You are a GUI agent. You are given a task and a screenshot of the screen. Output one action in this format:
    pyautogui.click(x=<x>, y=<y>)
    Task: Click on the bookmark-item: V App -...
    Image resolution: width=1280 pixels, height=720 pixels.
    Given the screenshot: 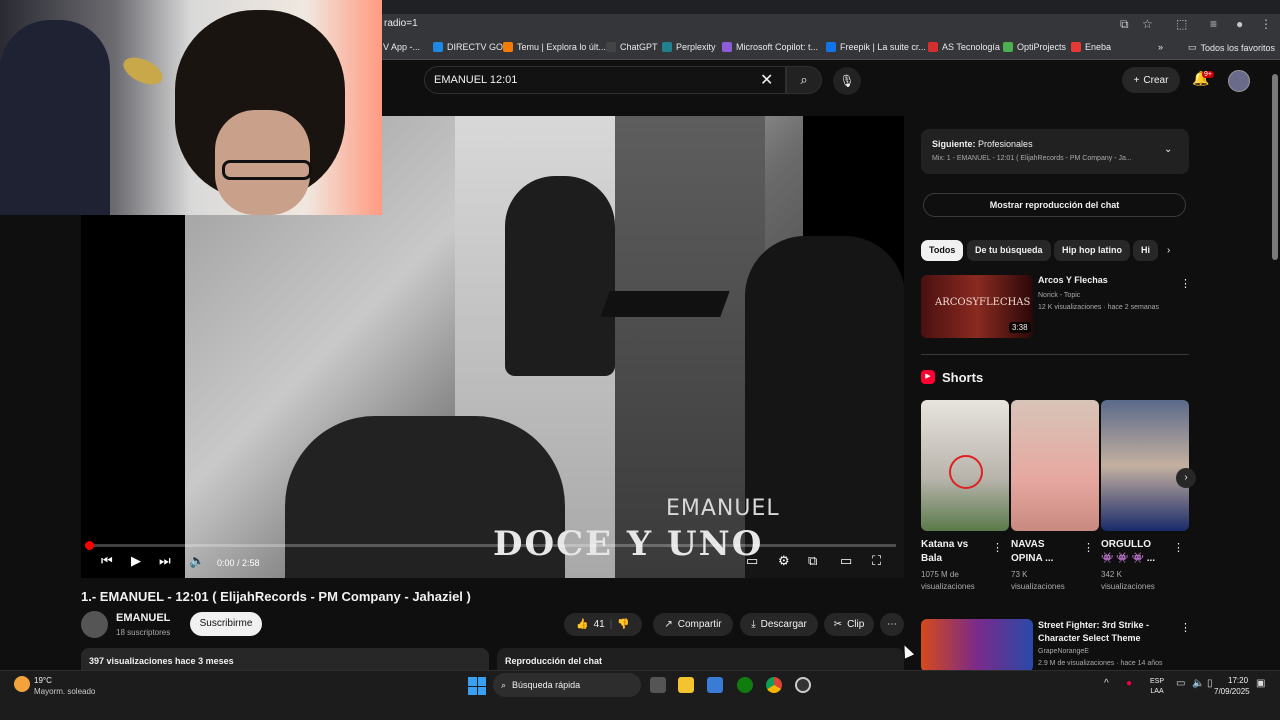 What is the action you would take?
    pyautogui.click(x=401, y=47)
    